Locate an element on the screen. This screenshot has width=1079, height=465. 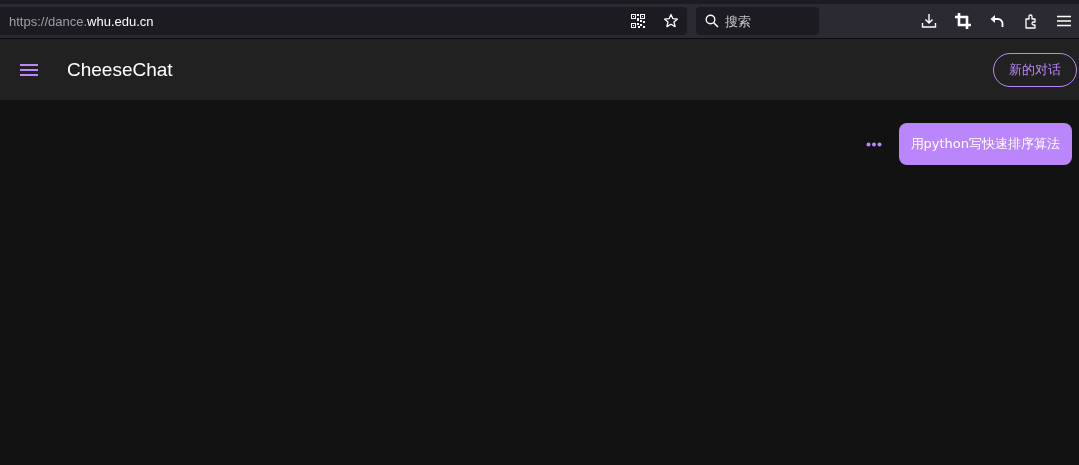
url-scheme-host: https://dance. is located at coordinates (48, 21).